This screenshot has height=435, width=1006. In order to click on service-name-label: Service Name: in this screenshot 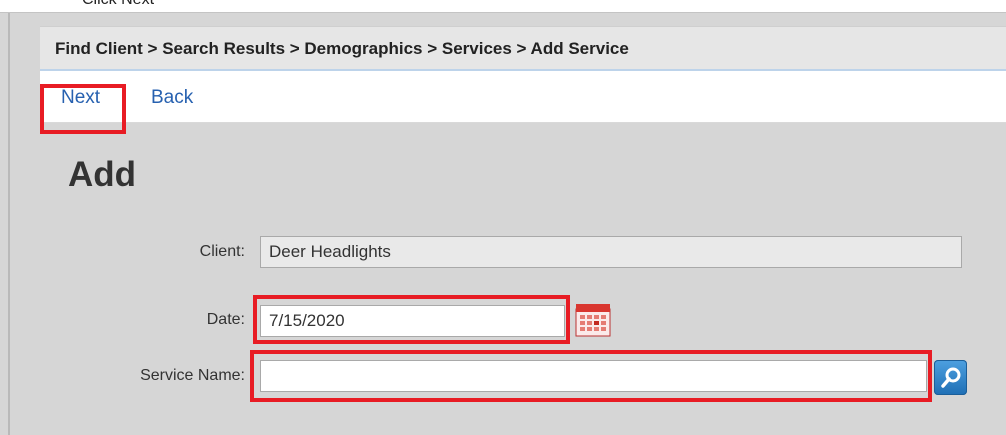, I will do `click(192, 375)`.